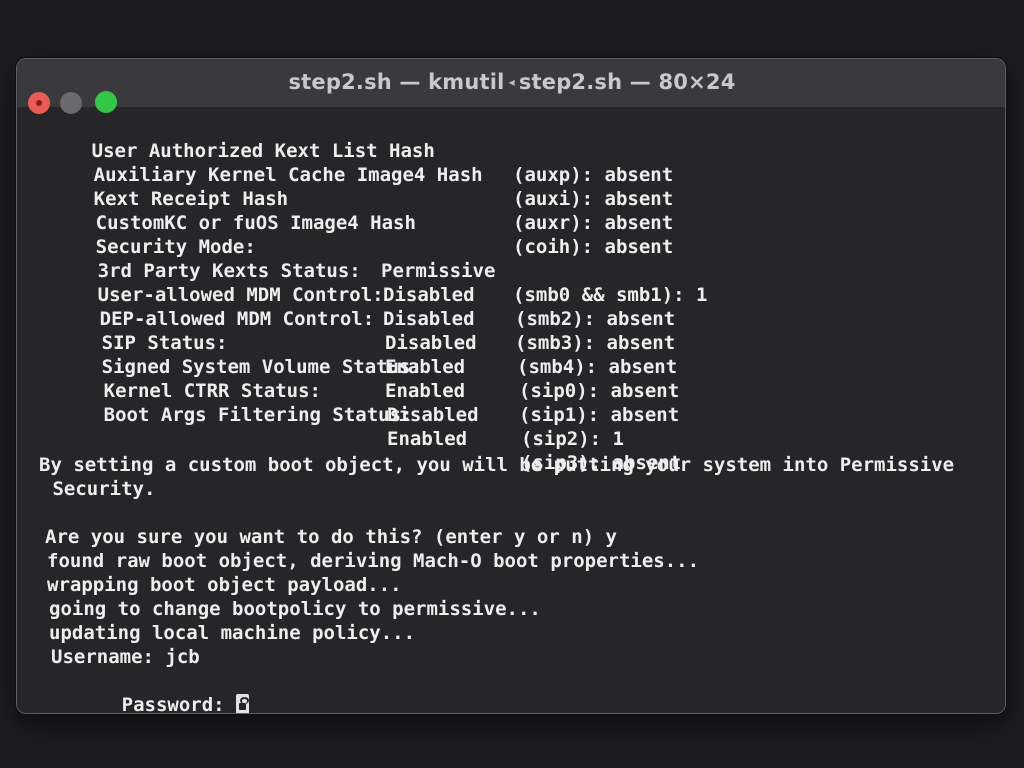 This screenshot has width=1024, height=768. What do you see at coordinates (427, 439) in the screenshot?
I see `row-value: Enabled` at bounding box center [427, 439].